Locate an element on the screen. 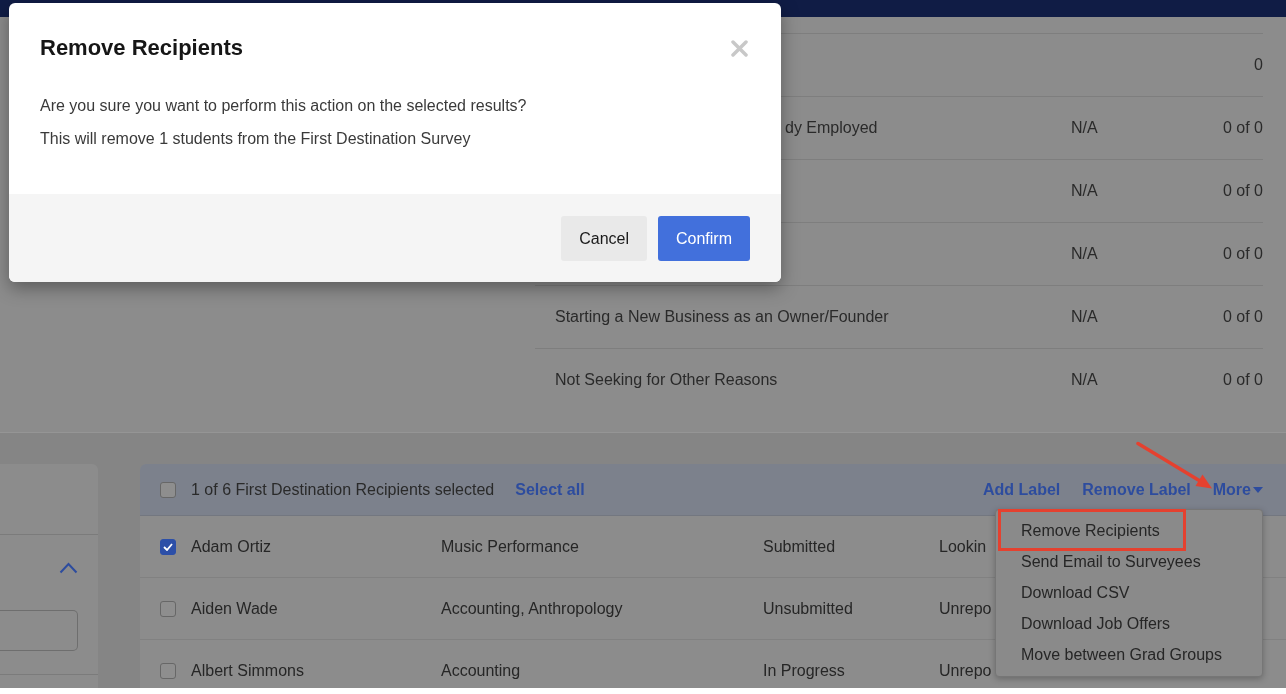 The height and width of the screenshot is (694, 1286). table-cell: Accounting is located at coordinates (481, 670).